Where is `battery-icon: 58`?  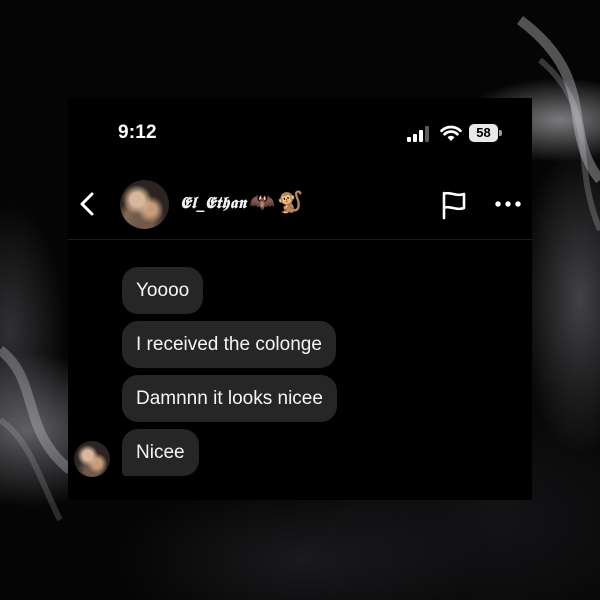 battery-icon: 58 is located at coordinates (483, 133).